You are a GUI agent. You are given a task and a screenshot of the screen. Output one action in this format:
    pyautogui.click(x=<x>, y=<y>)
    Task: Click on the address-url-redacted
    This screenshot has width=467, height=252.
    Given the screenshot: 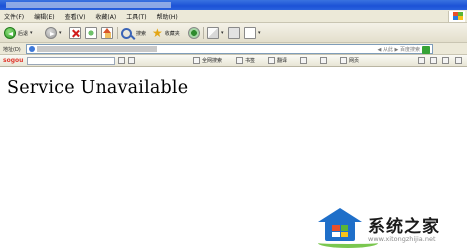 What is the action you would take?
    pyautogui.click(x=97, y=49)
    